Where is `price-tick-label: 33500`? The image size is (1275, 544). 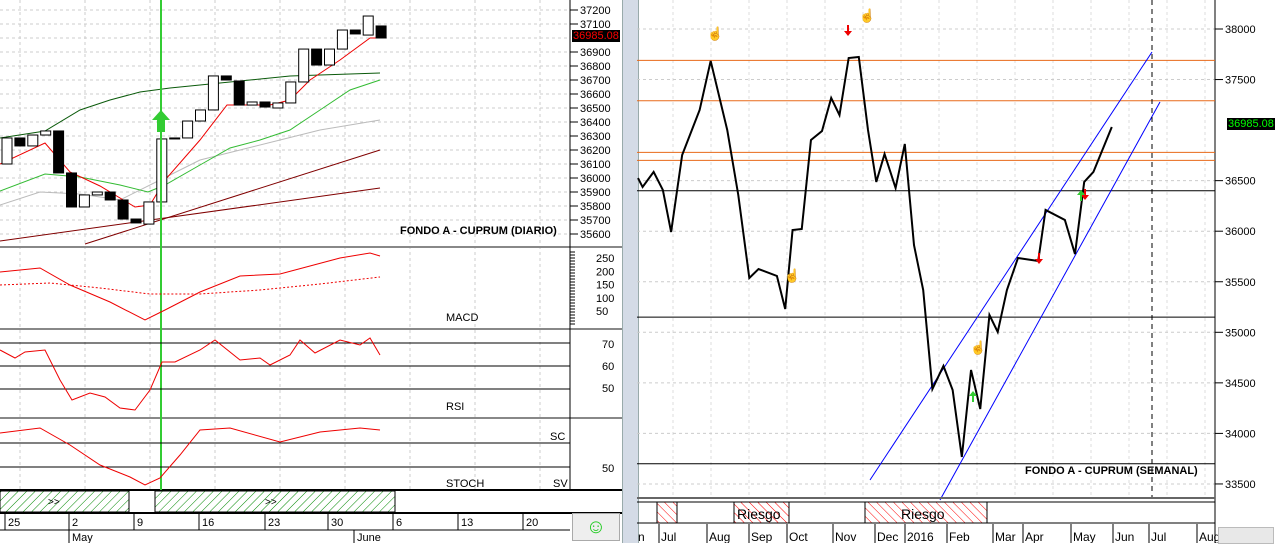 price-tick-label: 33500 is located at coordinates (1240, 485).